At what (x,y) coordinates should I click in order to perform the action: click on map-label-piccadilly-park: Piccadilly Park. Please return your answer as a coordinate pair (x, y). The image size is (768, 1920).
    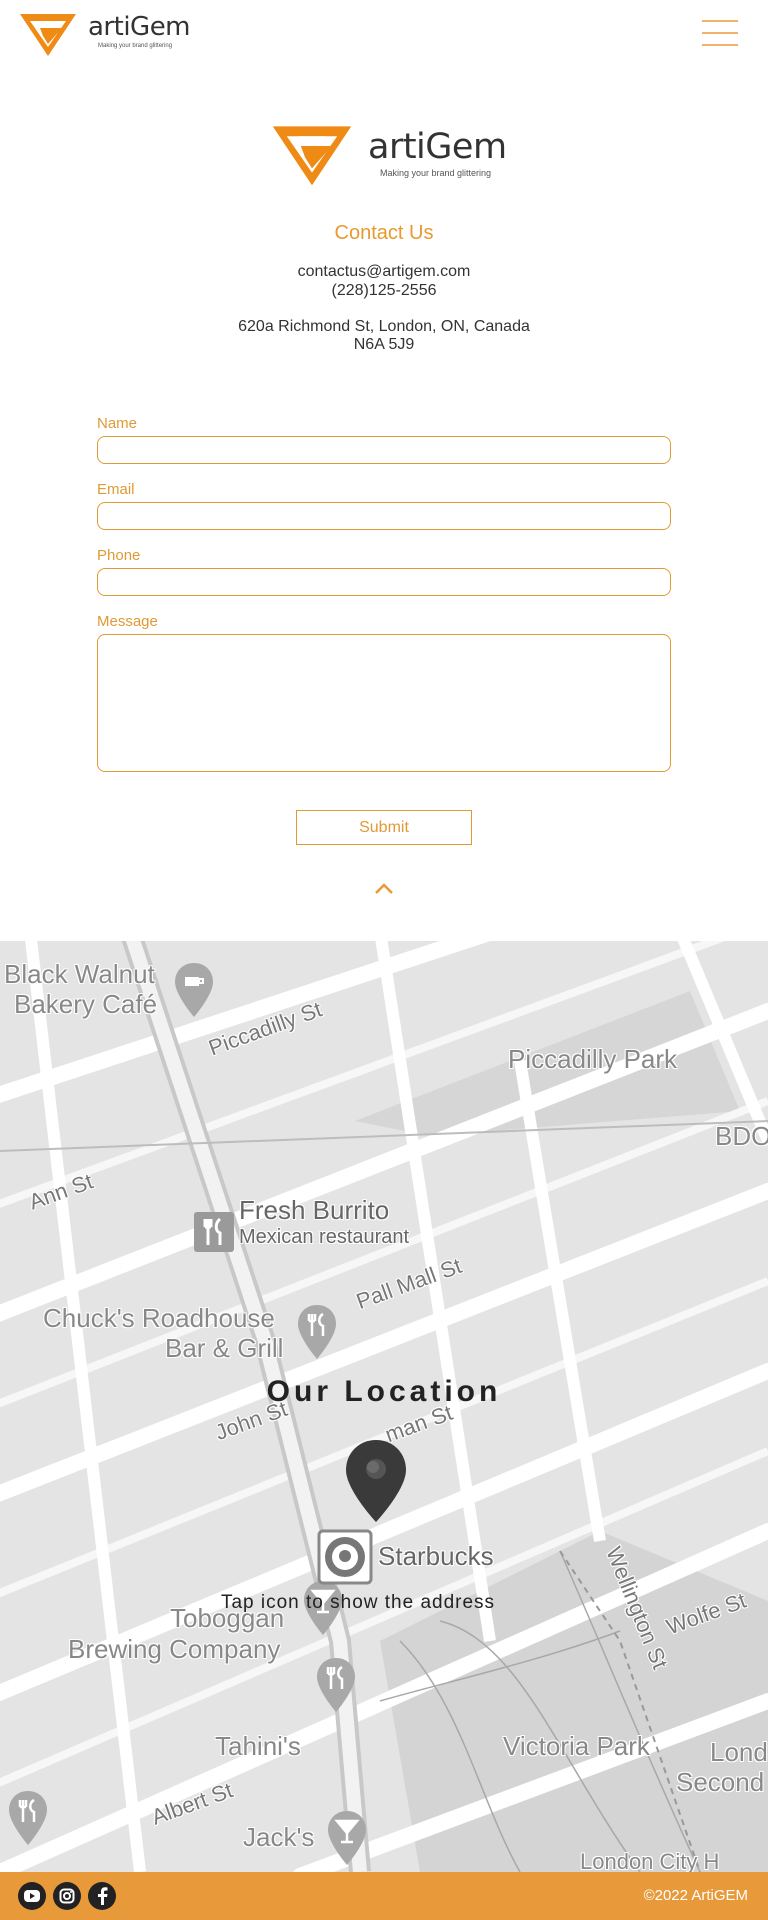
    Looking at the image, I should click on (593, 1059).